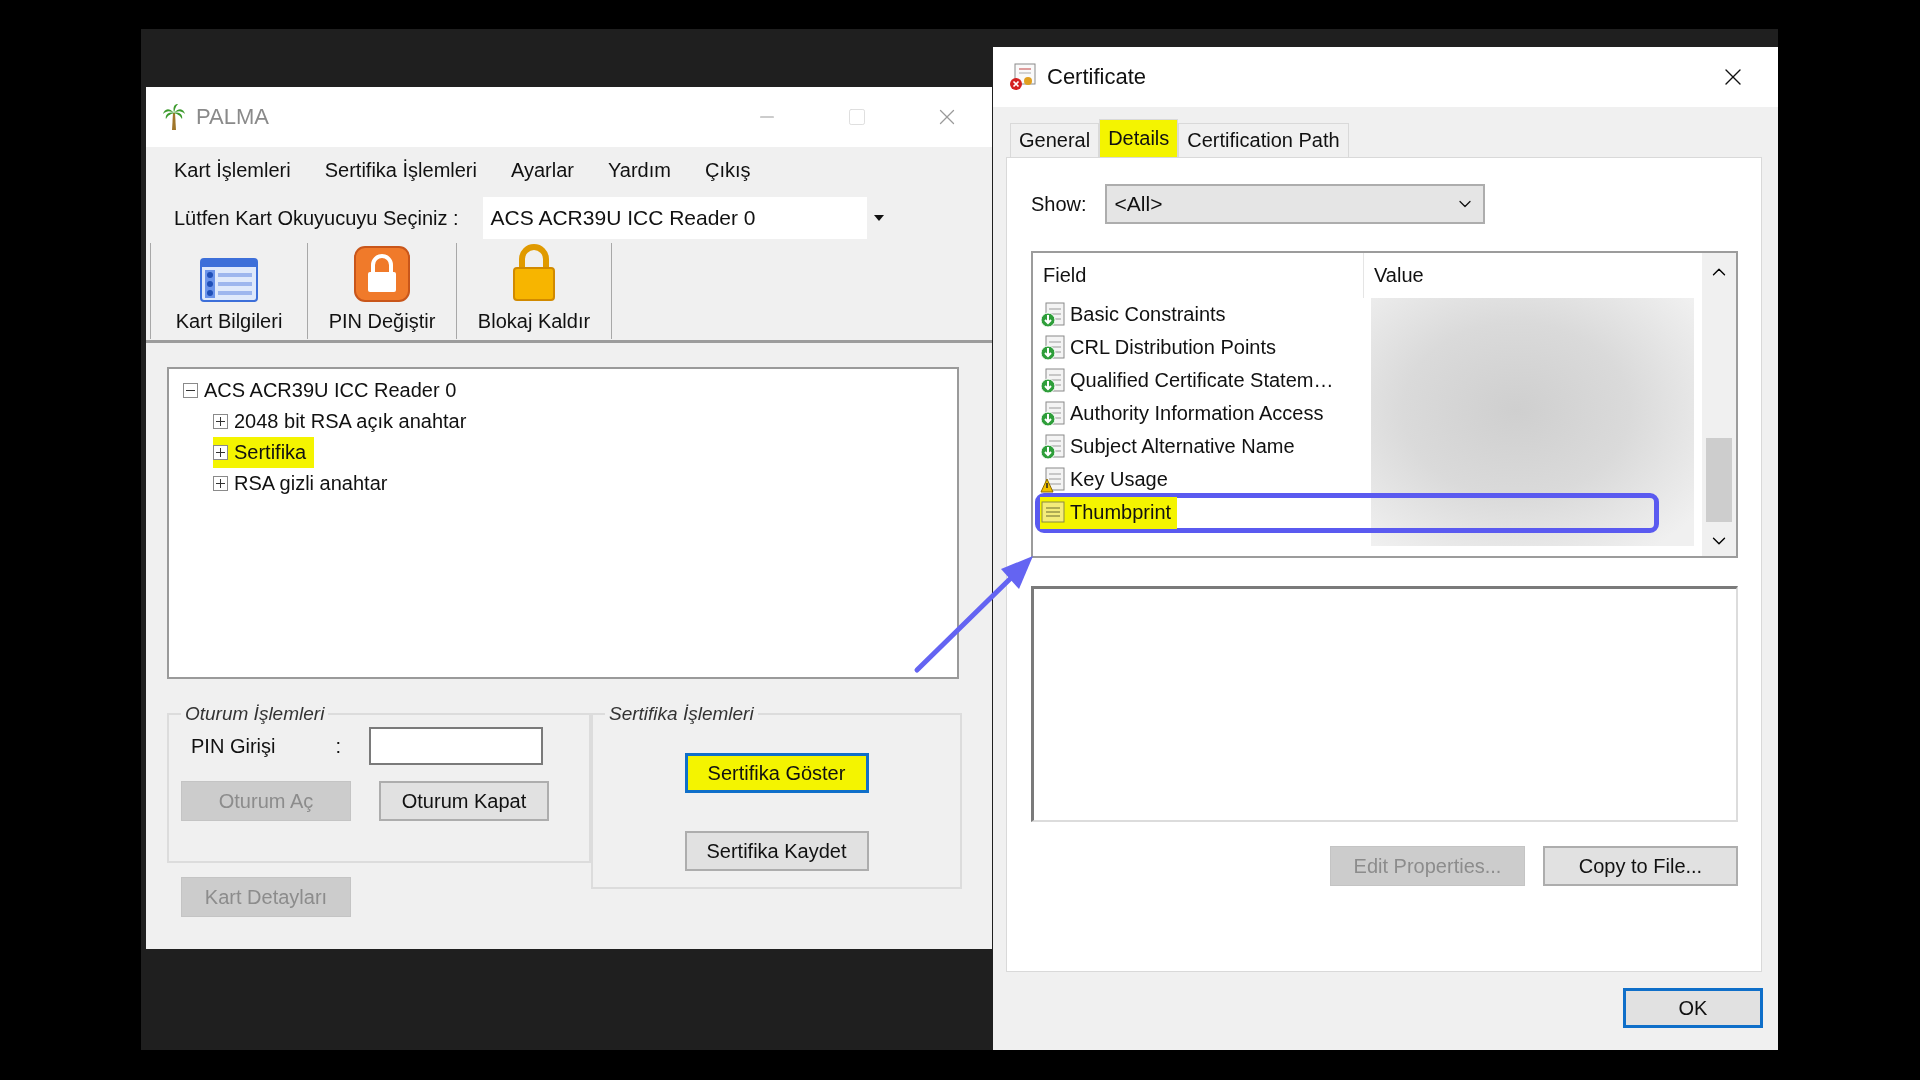 The image size is (1920, 1080). Describe the element at coordinates (174, 117) in the screenshot. I see `palm-tree-icon` at that location.